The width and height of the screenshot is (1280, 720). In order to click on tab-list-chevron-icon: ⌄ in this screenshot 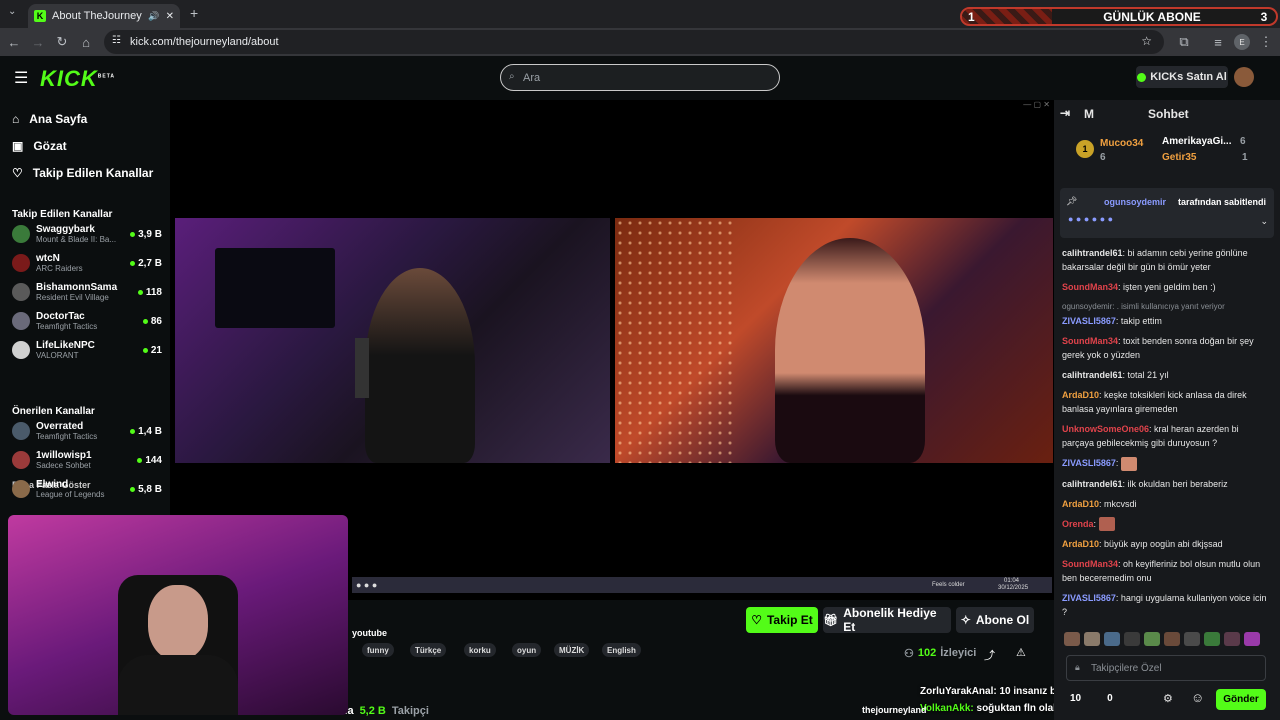, I will do `click(12, 11)`.